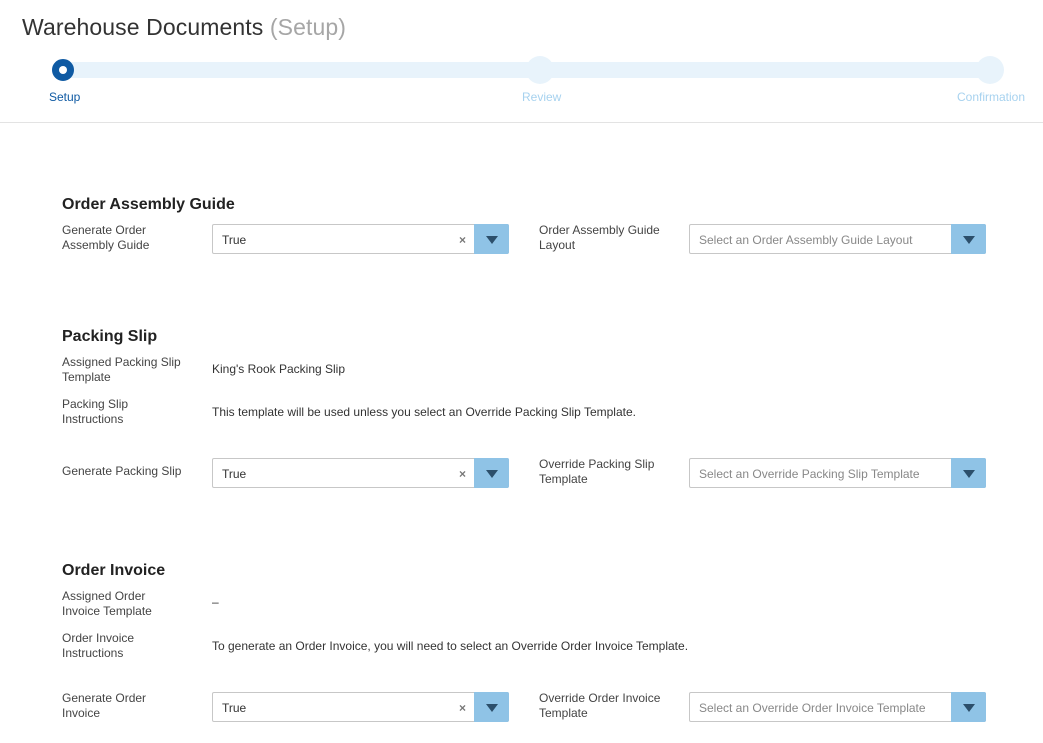  What do you see at coordinates (104, 705) in the screenshot?
I see `generate-invoice-label: Generate Order Invoice` at bounding box center [104, 705].